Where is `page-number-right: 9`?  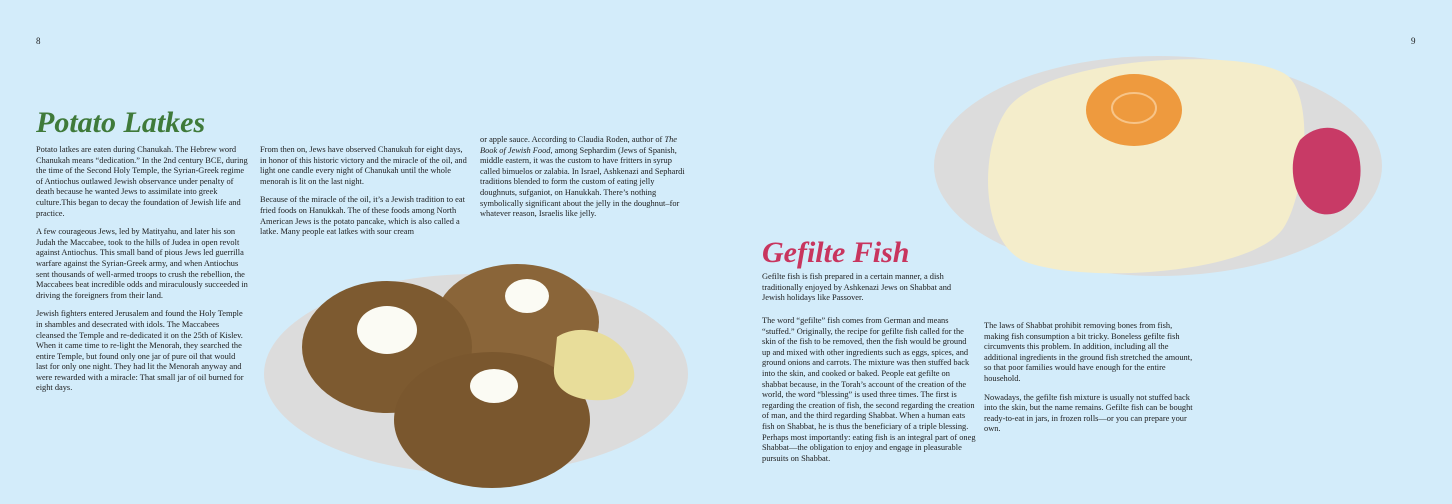 page-number-right: 9 is located at coordinates (1413, 41).